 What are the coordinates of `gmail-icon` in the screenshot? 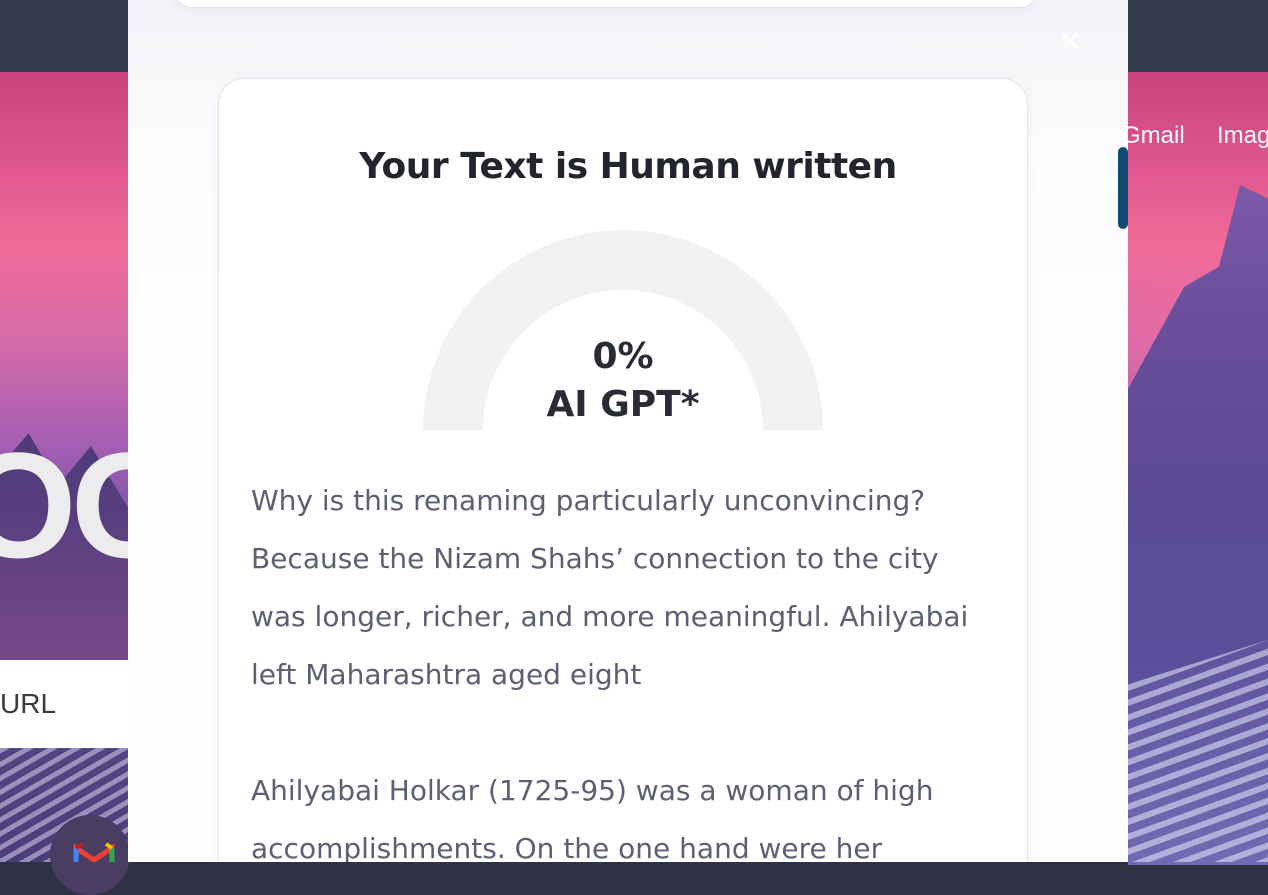 It's located at (94, 852).